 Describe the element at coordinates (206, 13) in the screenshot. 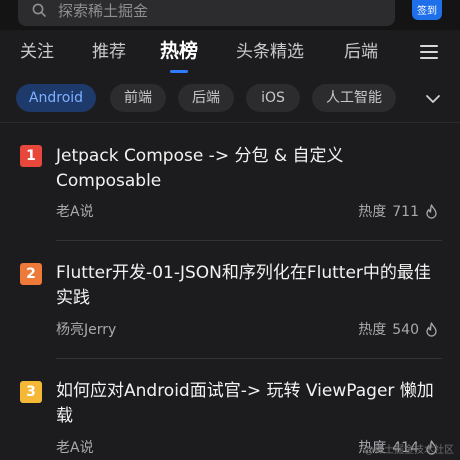

I see `search-input: 探索稀土掘金` at that location.